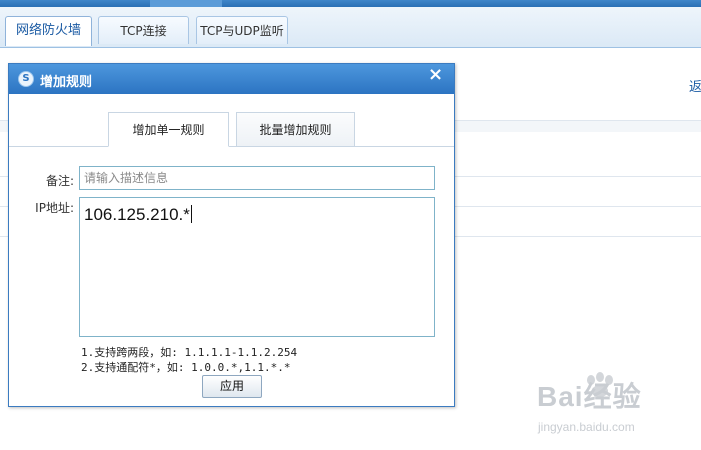 The width and height of the screenshot is (701, 450). I want to click on watermark-brand: Bai经验, so click(589, 396).